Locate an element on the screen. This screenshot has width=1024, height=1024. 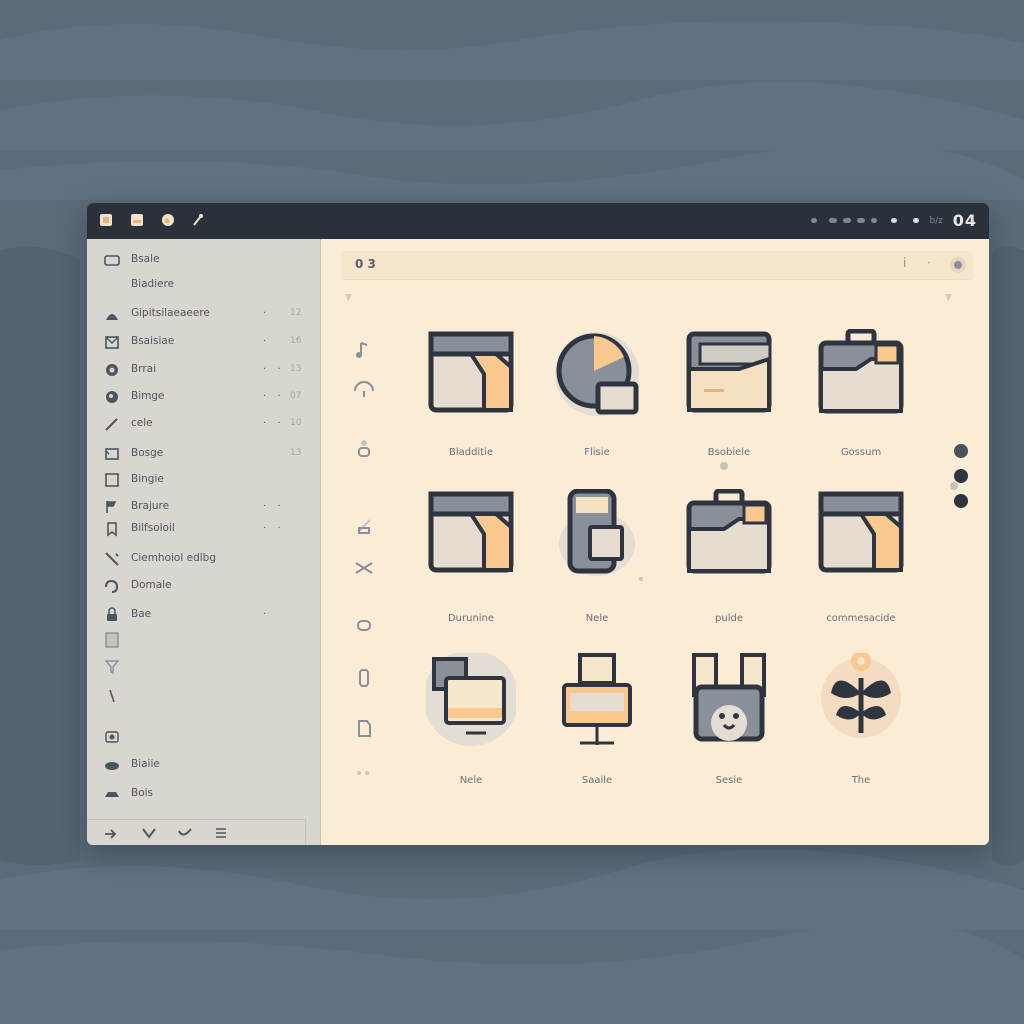
sidebar-item: Biaiie is located at coordinates (203, 765).